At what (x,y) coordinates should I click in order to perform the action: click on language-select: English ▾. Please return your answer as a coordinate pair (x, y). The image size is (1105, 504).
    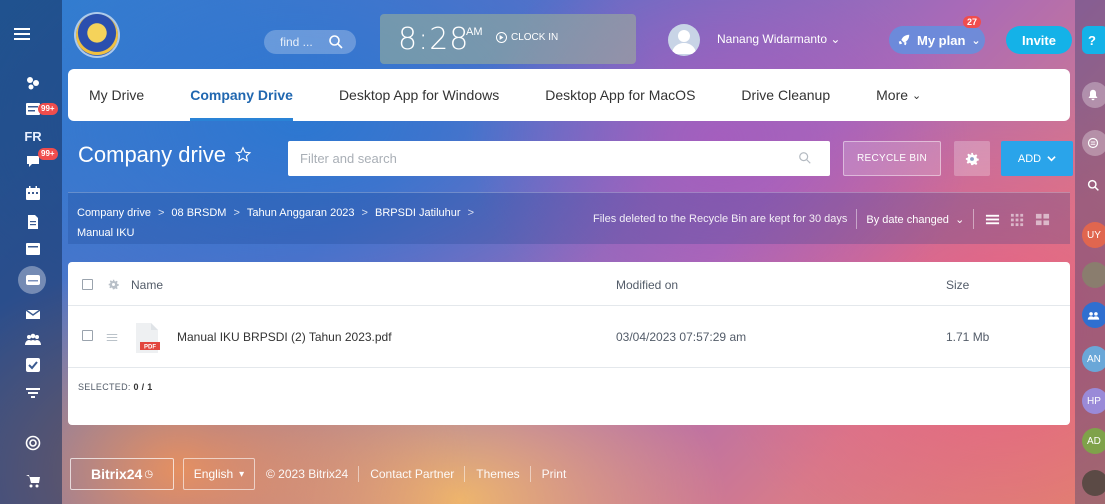
    Looking at the image, I should click on (219, 474).